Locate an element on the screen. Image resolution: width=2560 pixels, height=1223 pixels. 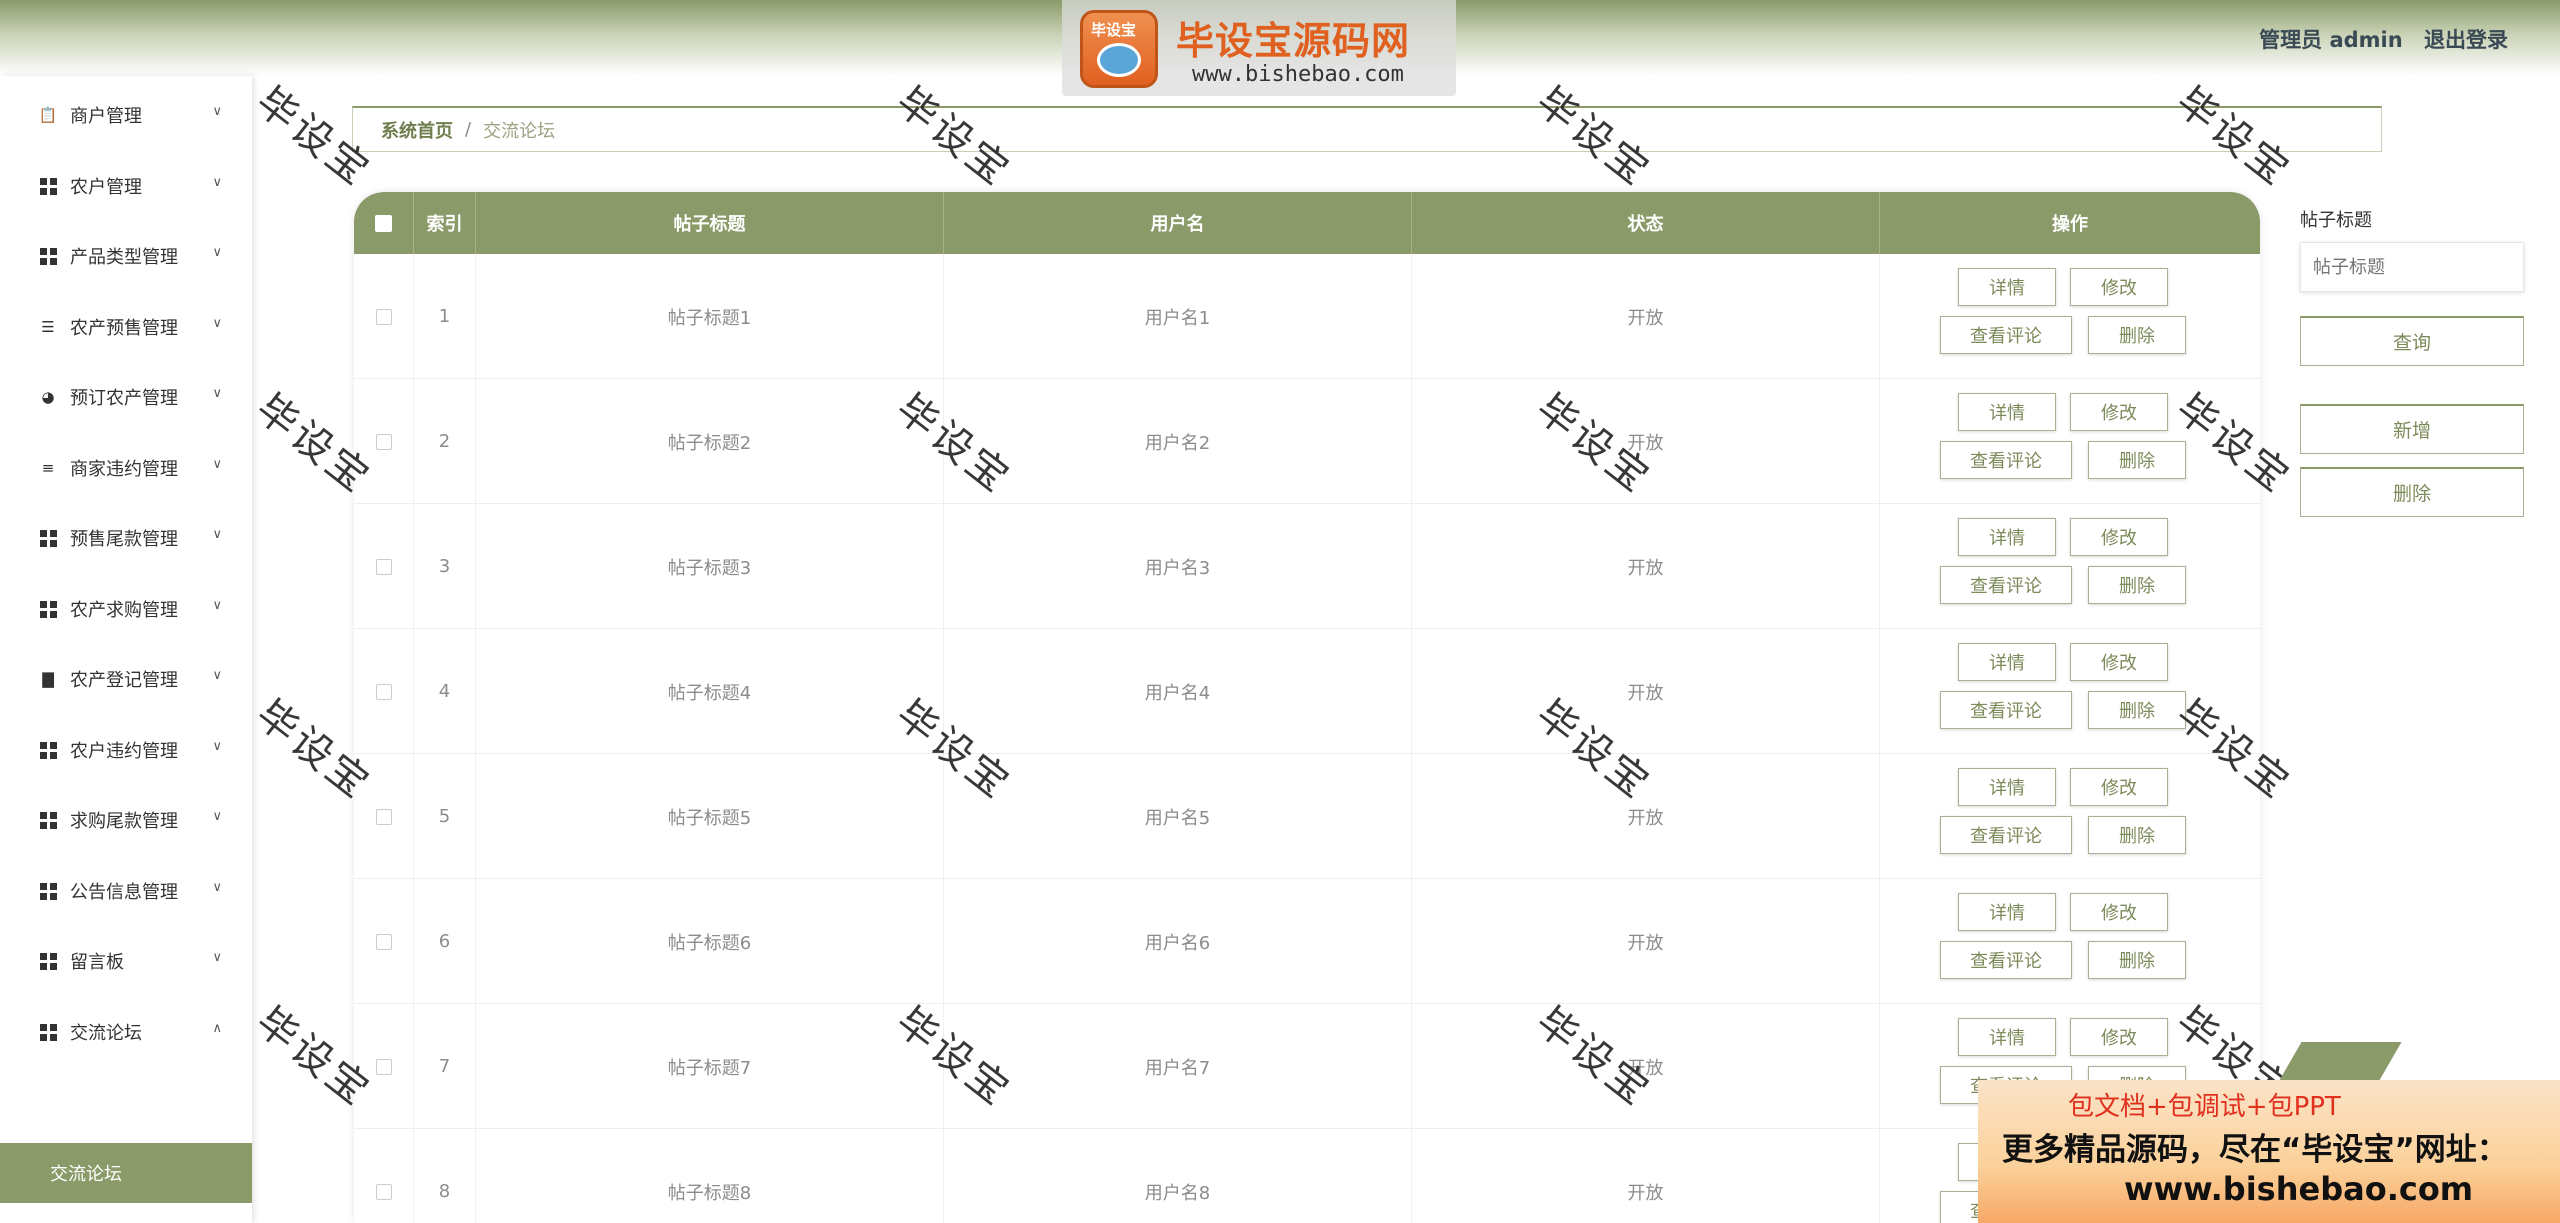
header-title: 帖子标题 is located at coordinates (710, 223).